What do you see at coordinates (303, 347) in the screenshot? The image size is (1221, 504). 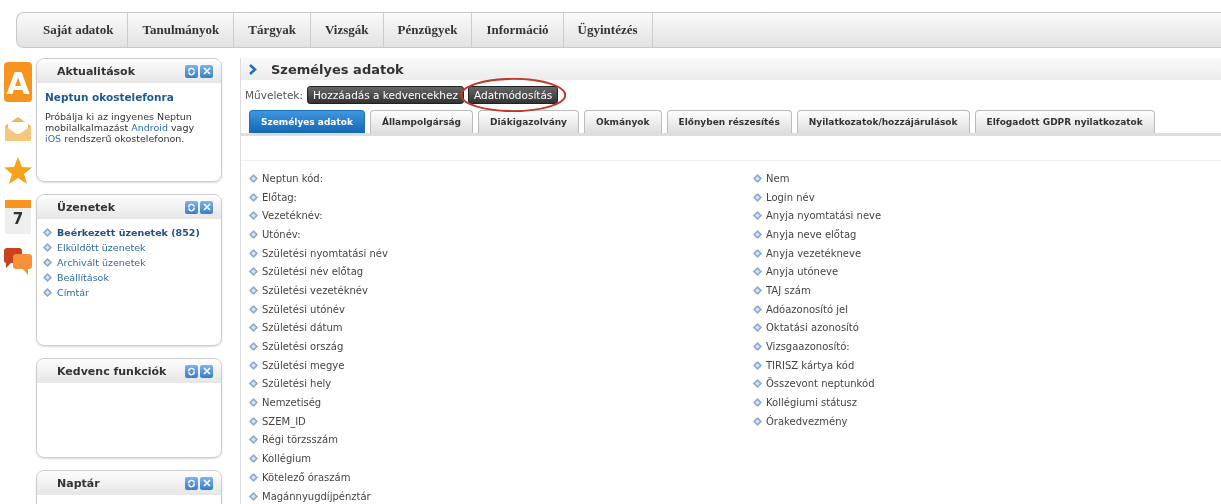 I see `field-label: Születési ország` at bounding box center [303, 347].